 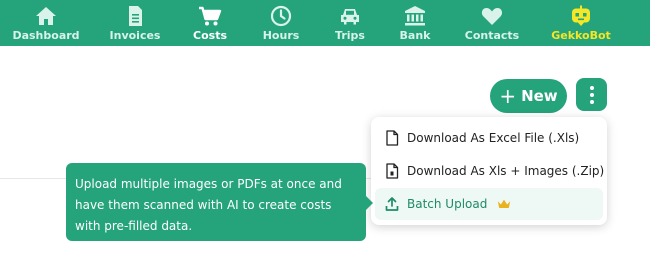 What do you see at coordinates (415, 16) in the screenshot?
I see `bank-icon` at bounding box center [415, 16].